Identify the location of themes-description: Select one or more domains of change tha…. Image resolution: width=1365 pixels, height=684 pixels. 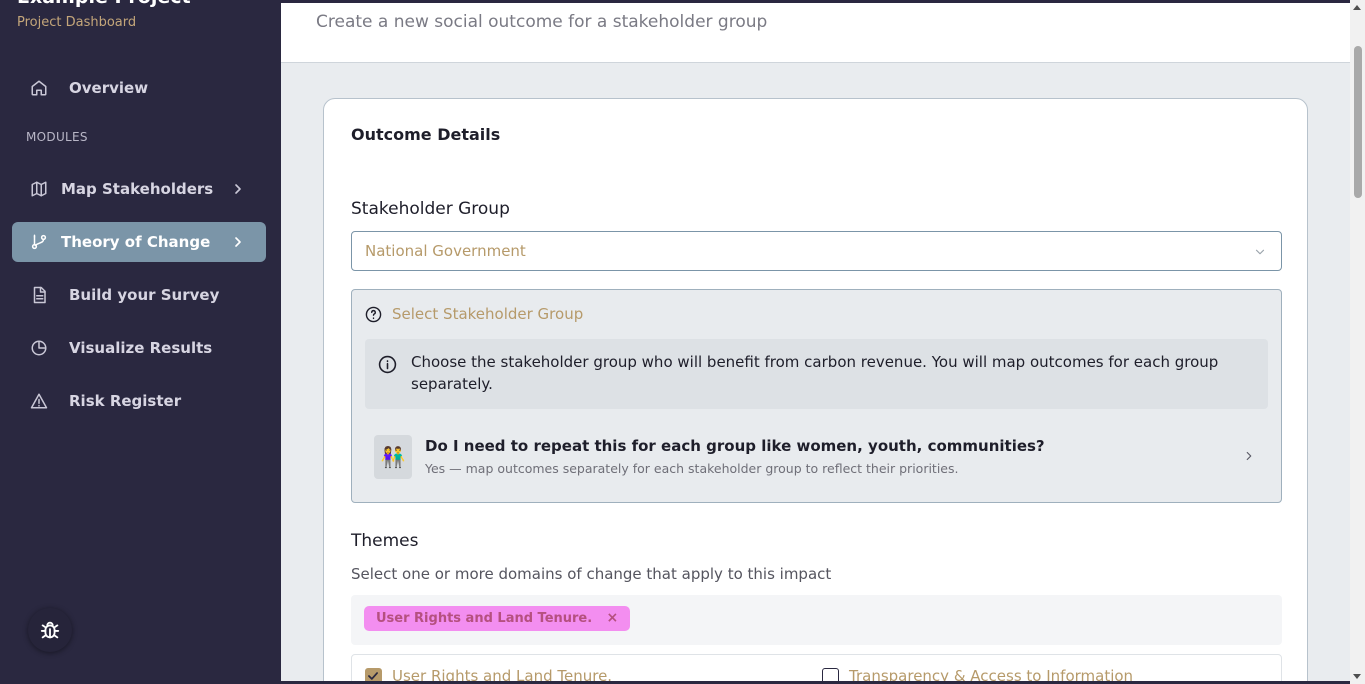
(591, 574).